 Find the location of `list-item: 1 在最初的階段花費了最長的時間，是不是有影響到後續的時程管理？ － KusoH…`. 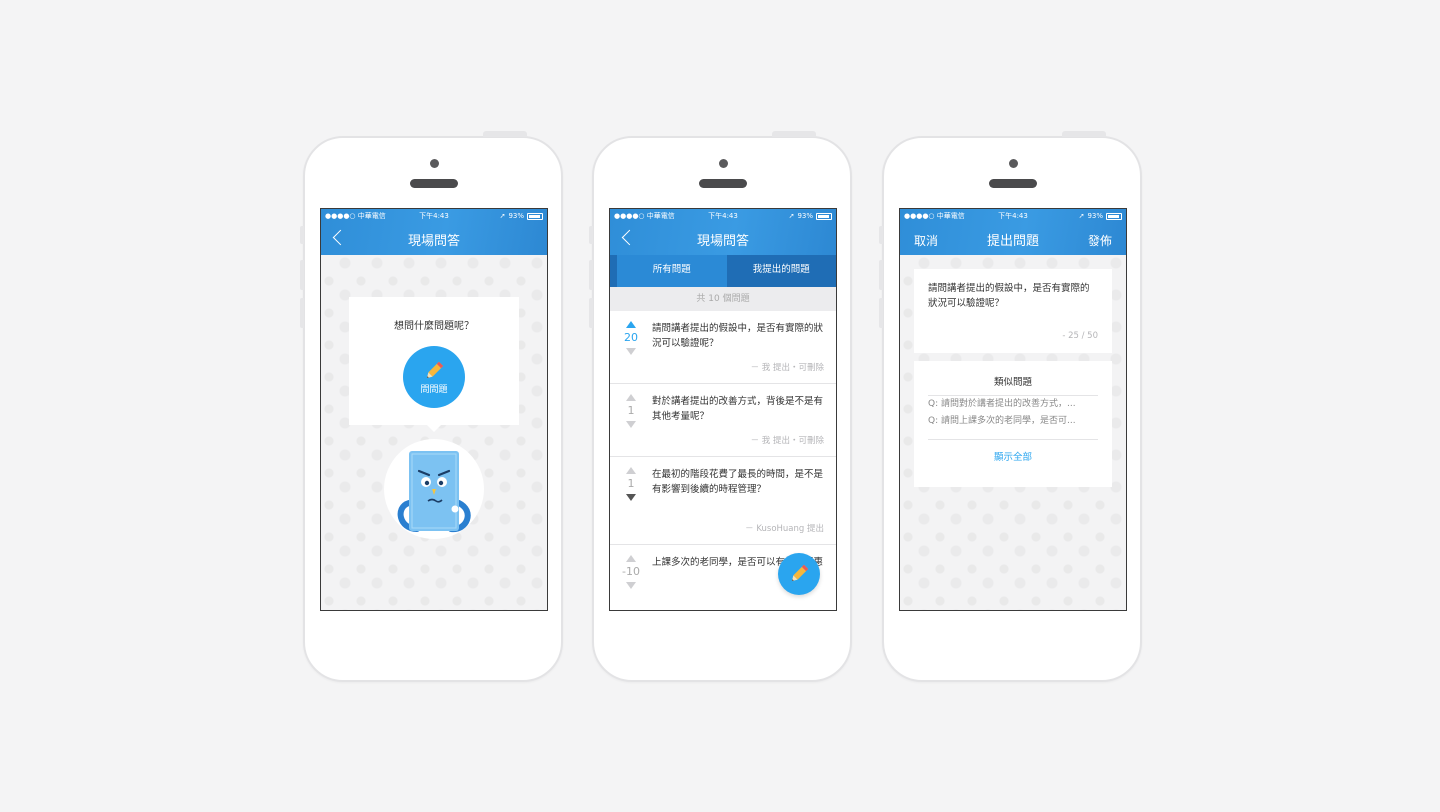

list-item: 1 在最初的階段花費了最長的時間，是不是有影響到後續的時程管理？ － KusoH… is located at coordinates (723, 501).